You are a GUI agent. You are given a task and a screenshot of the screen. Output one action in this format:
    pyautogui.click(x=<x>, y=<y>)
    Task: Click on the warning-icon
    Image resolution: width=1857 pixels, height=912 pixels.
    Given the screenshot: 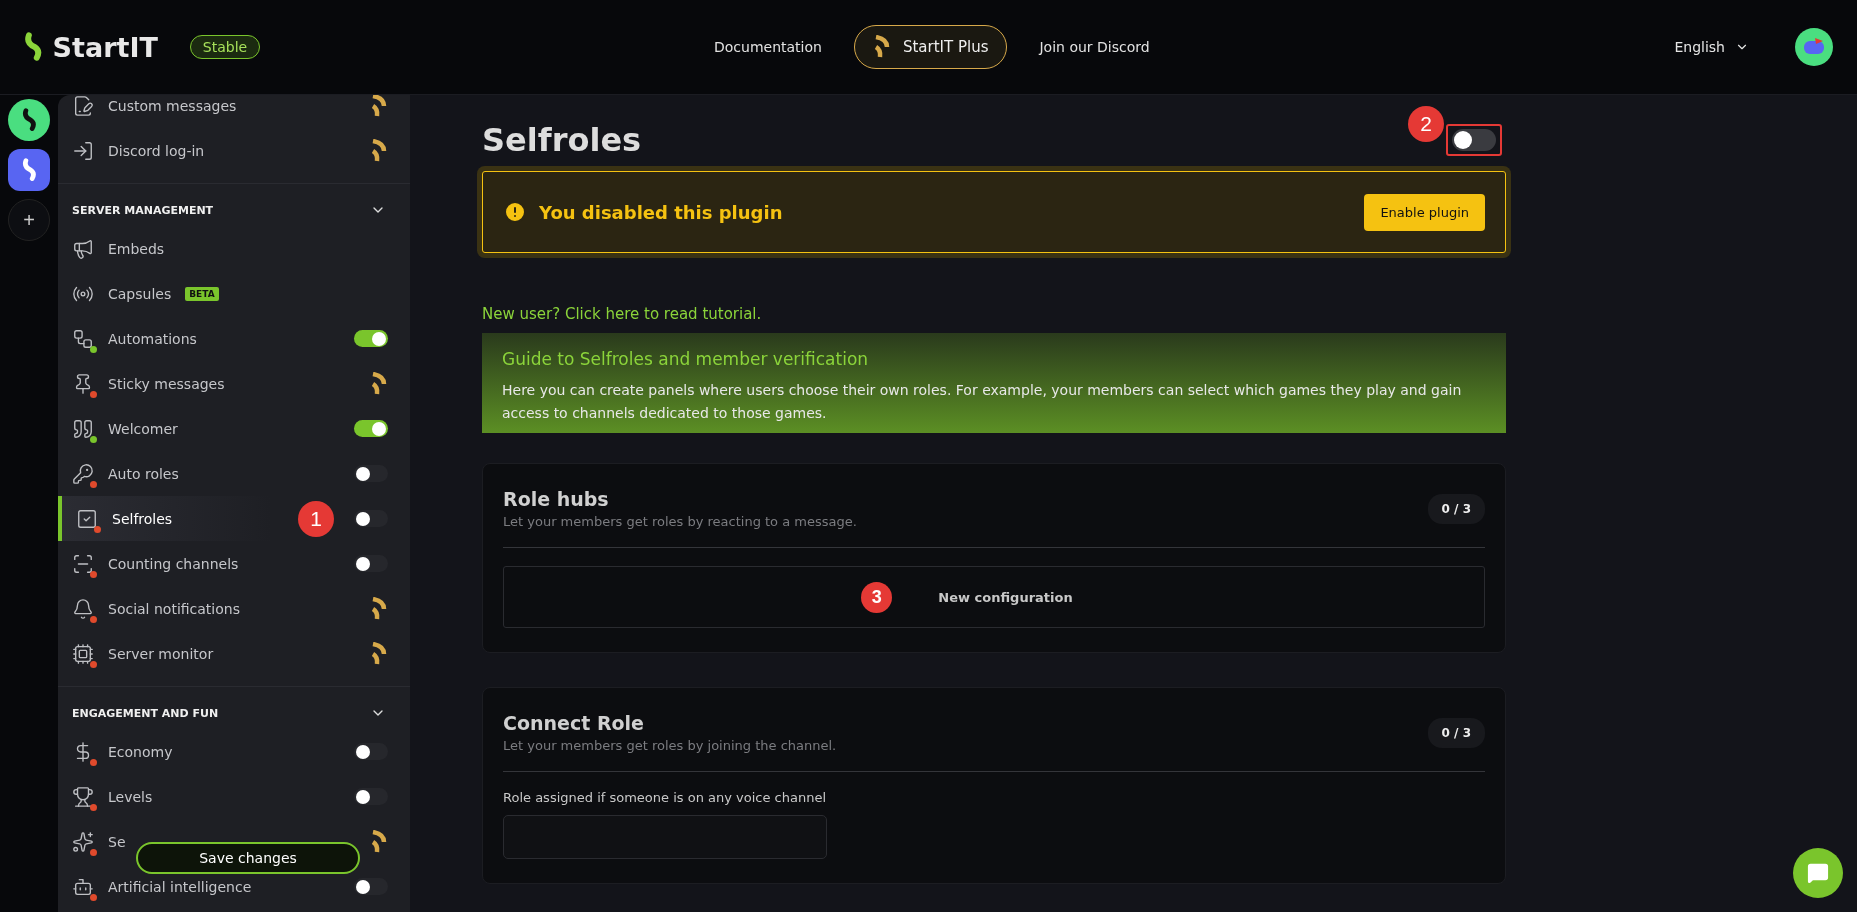 What is the action you would take?
    pyautogui.click(x=515, y=212)
    